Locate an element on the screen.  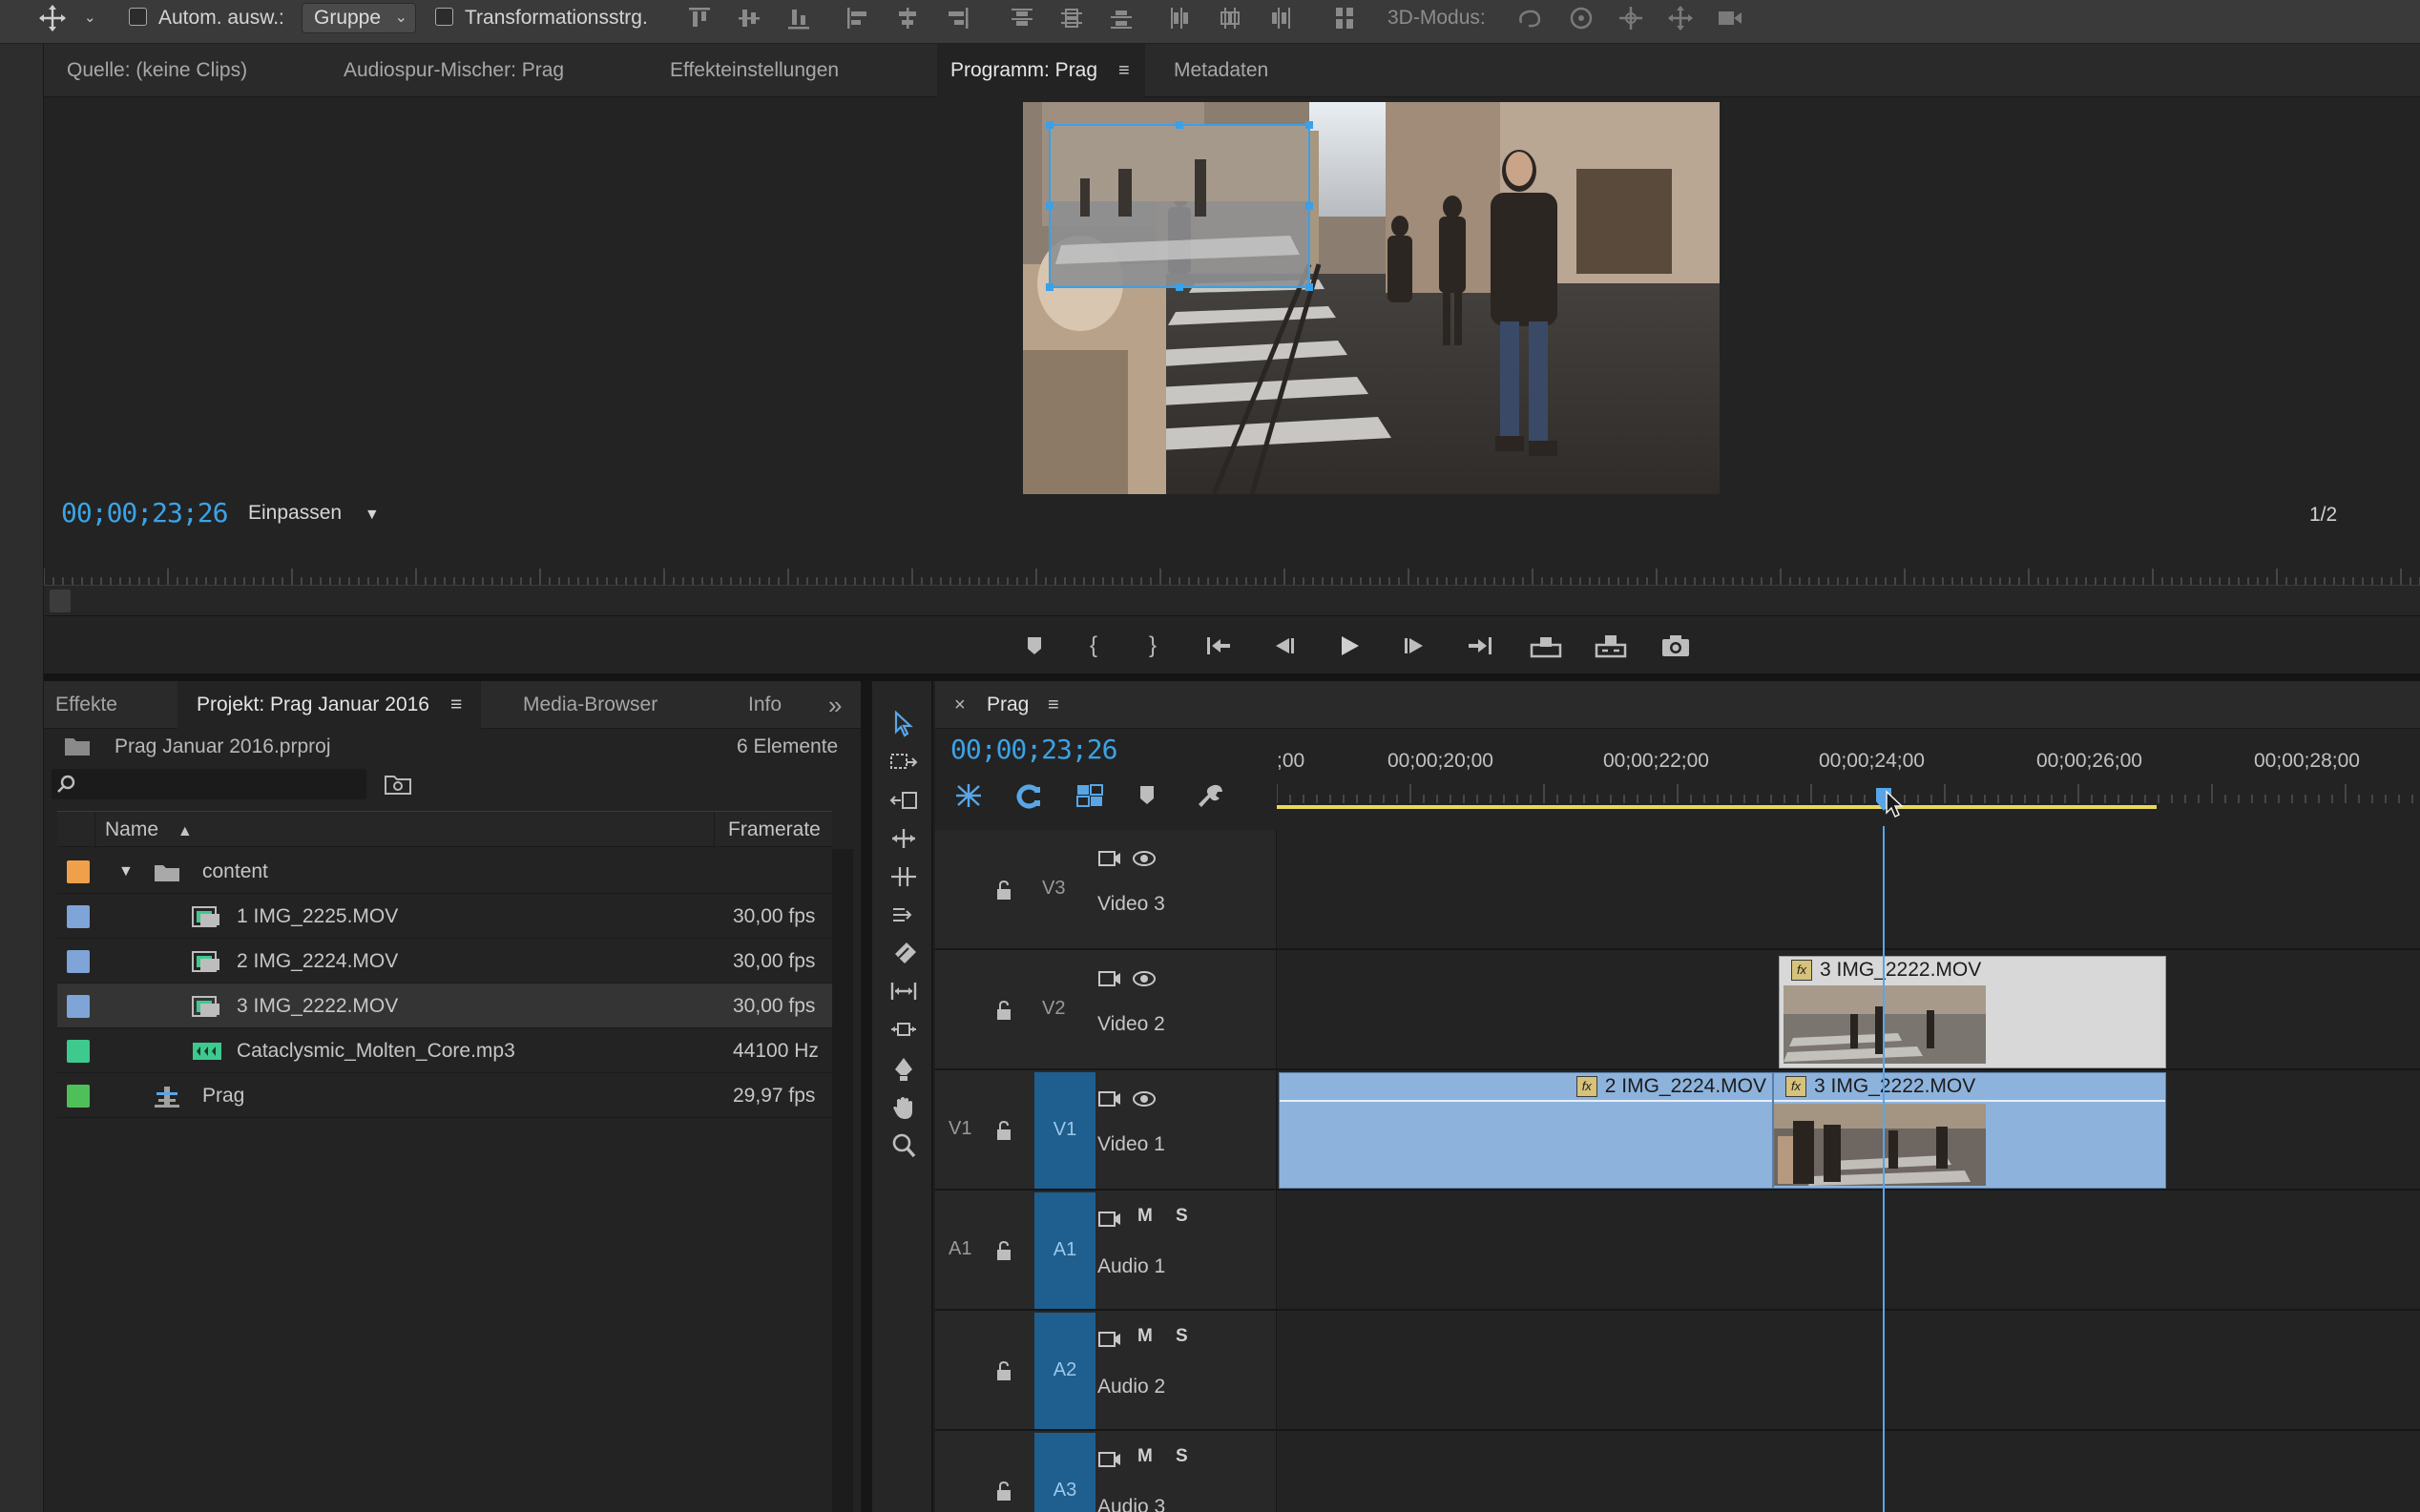
distribute-right-icon is located at coordinates (1280, 18).